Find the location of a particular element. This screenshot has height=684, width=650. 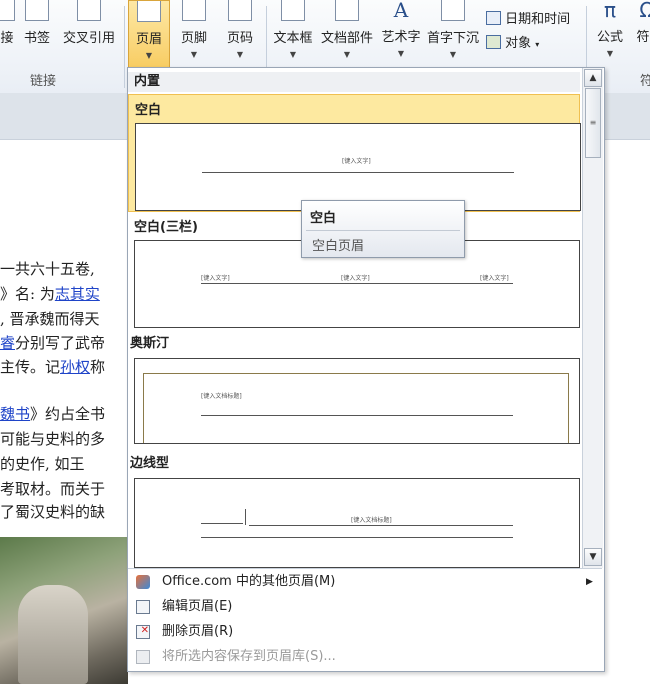

tooltip-divider is located at coordinates (383, 230).